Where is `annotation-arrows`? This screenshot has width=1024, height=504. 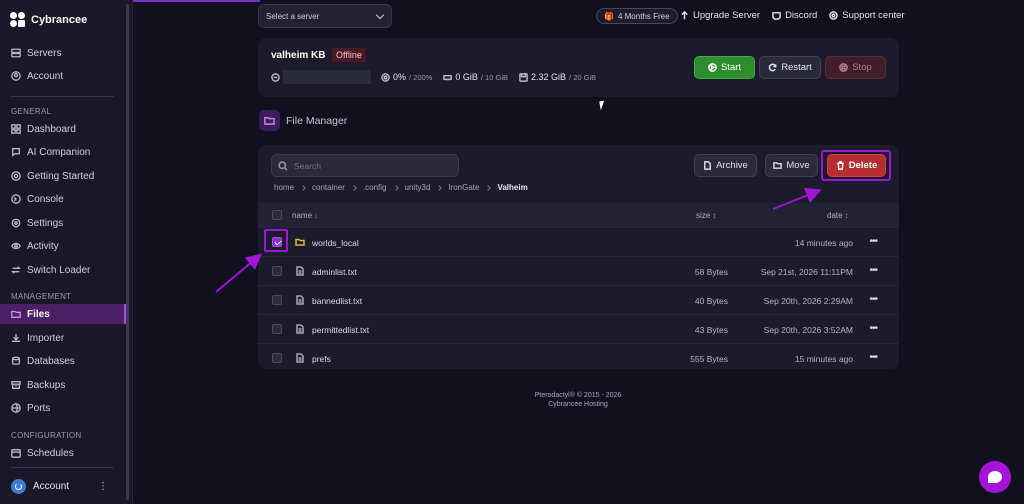 annotation-arrows is located at coordinates (518, 240).